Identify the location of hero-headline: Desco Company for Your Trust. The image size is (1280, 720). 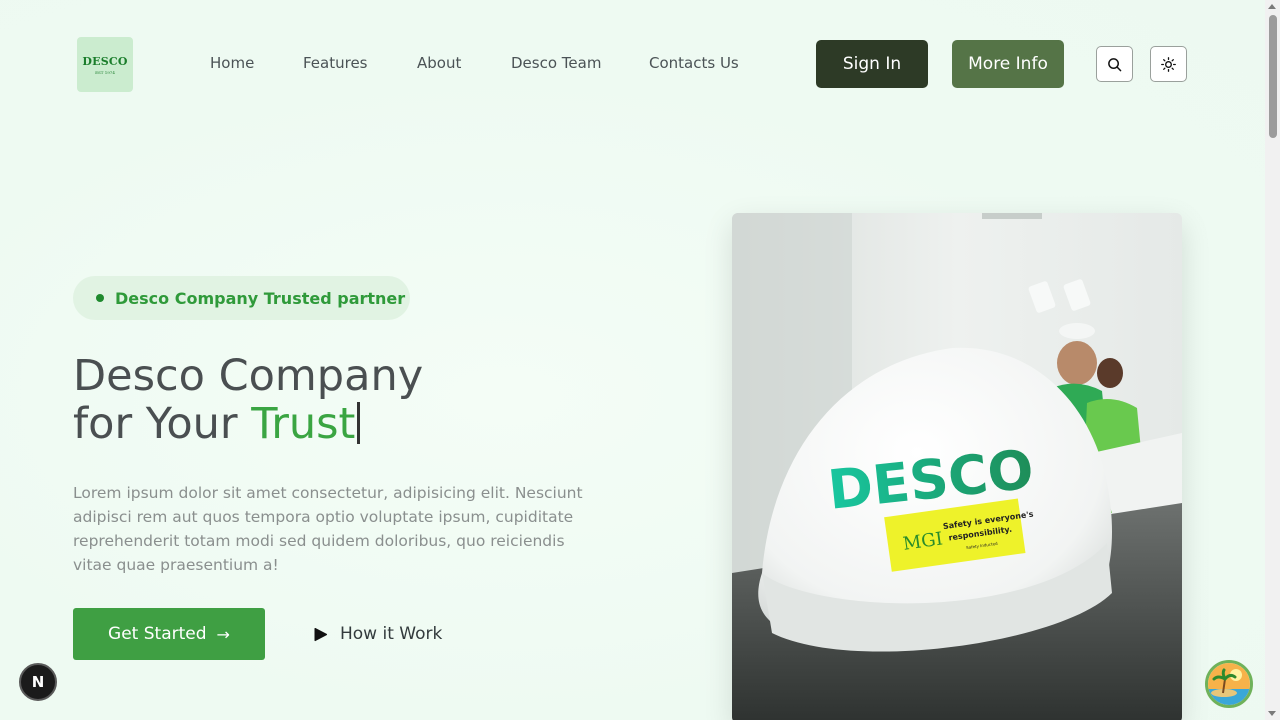
(248, 400).